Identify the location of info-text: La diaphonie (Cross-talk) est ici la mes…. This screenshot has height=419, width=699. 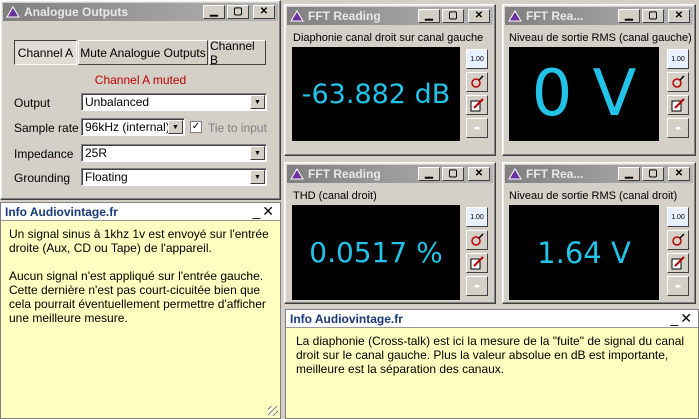
(490, 355).